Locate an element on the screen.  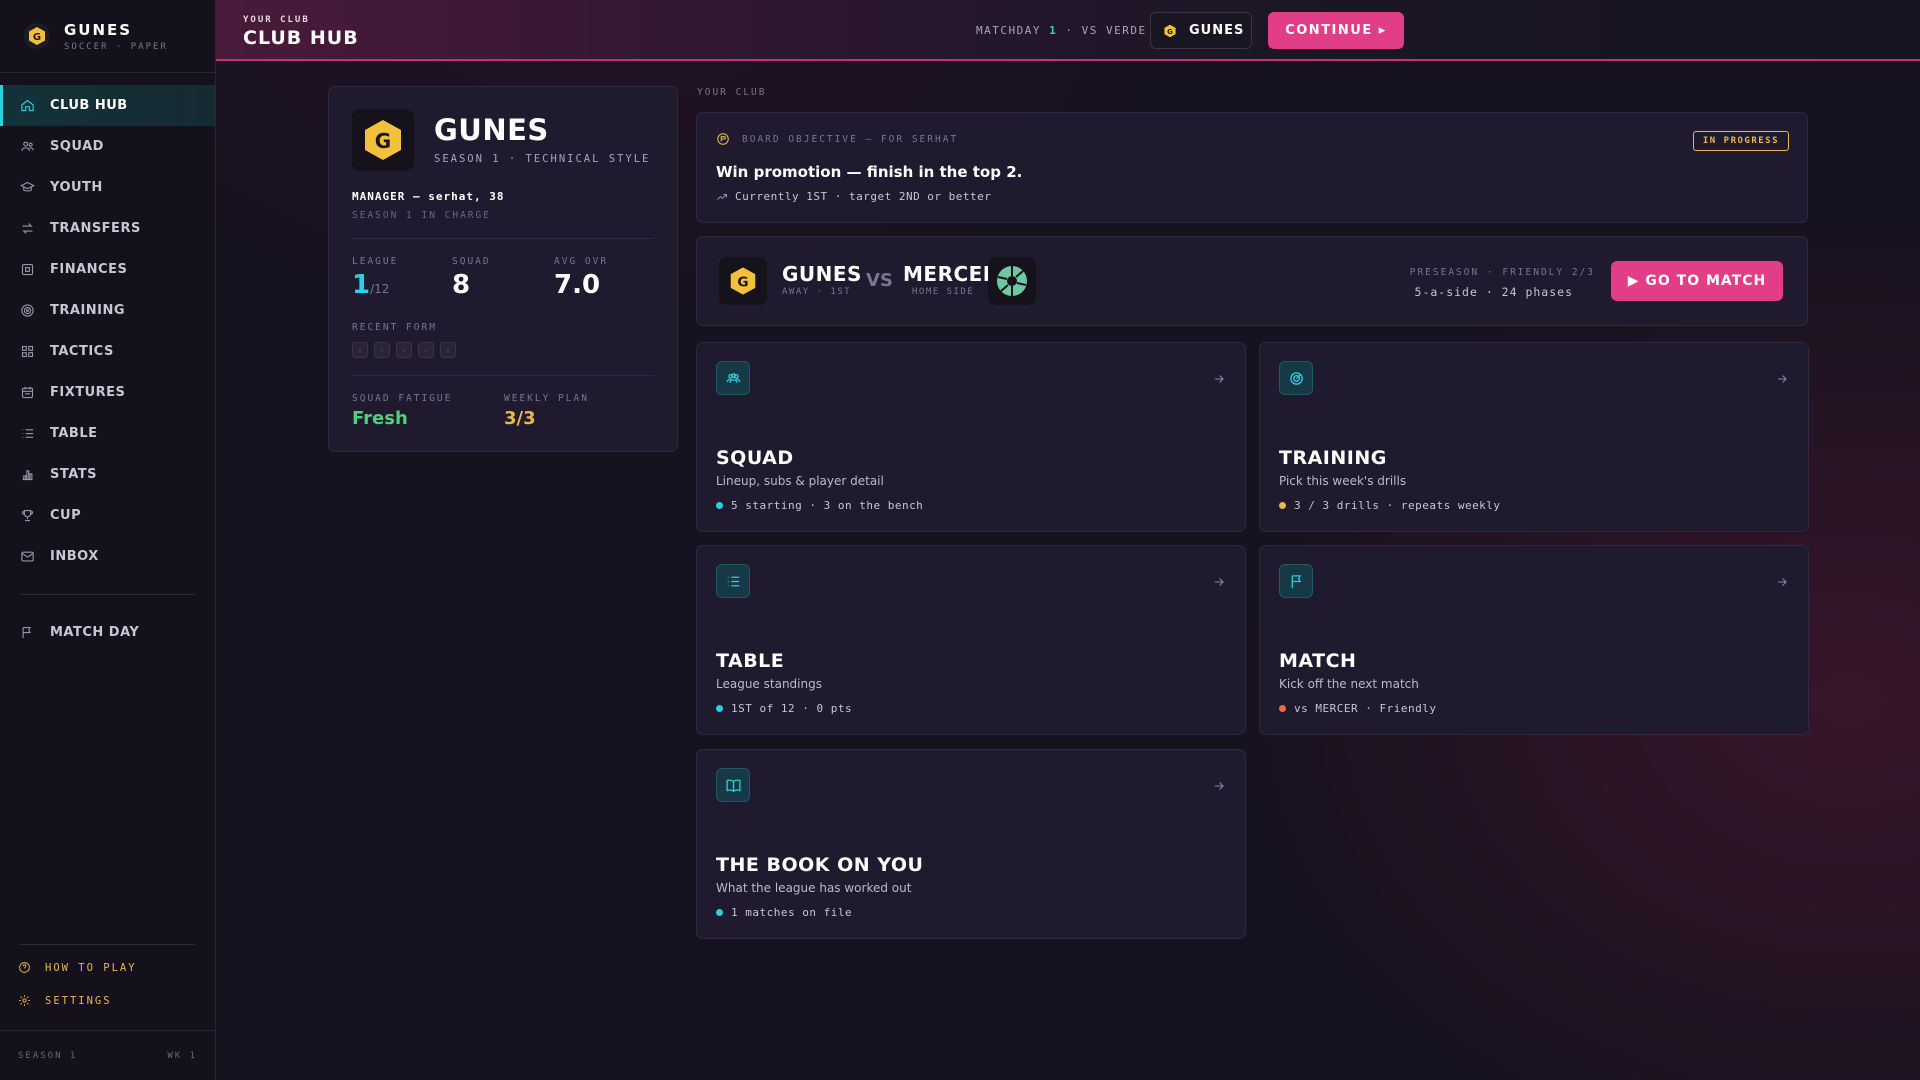
mail-icon is located at coordinates (27, 556).